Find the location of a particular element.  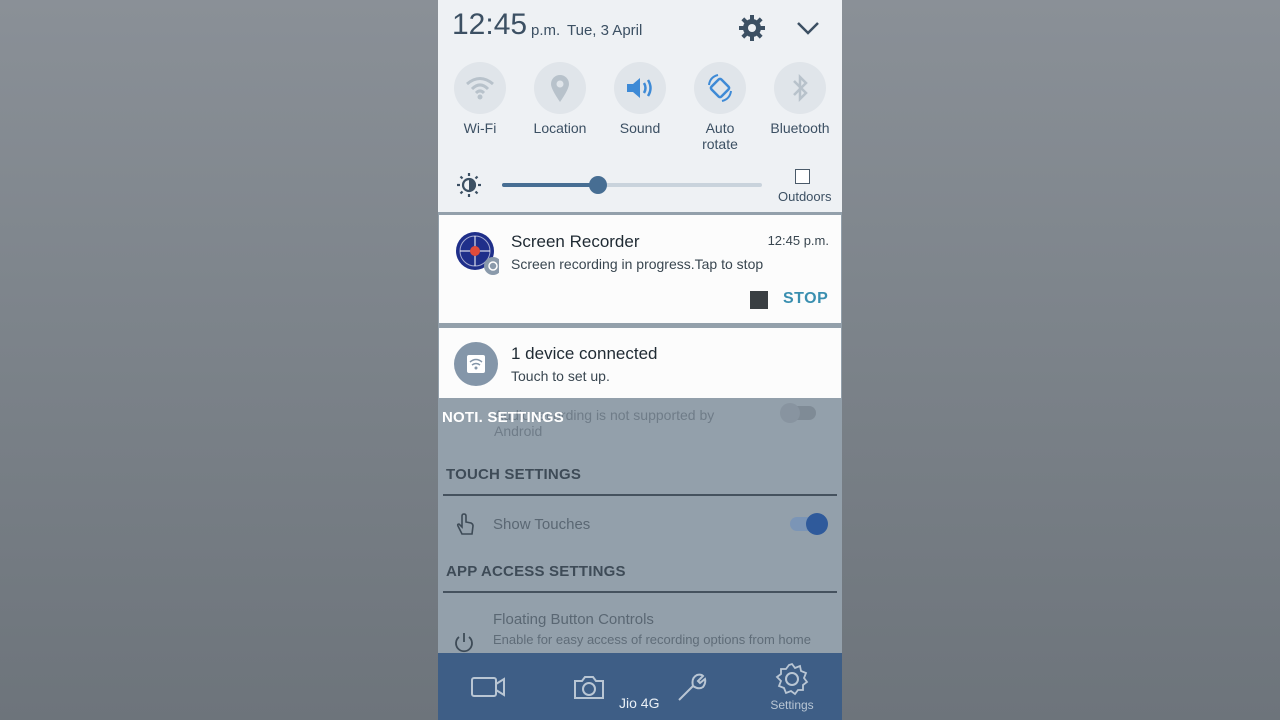

location-pin-icon is located at coordinates (560, 88).